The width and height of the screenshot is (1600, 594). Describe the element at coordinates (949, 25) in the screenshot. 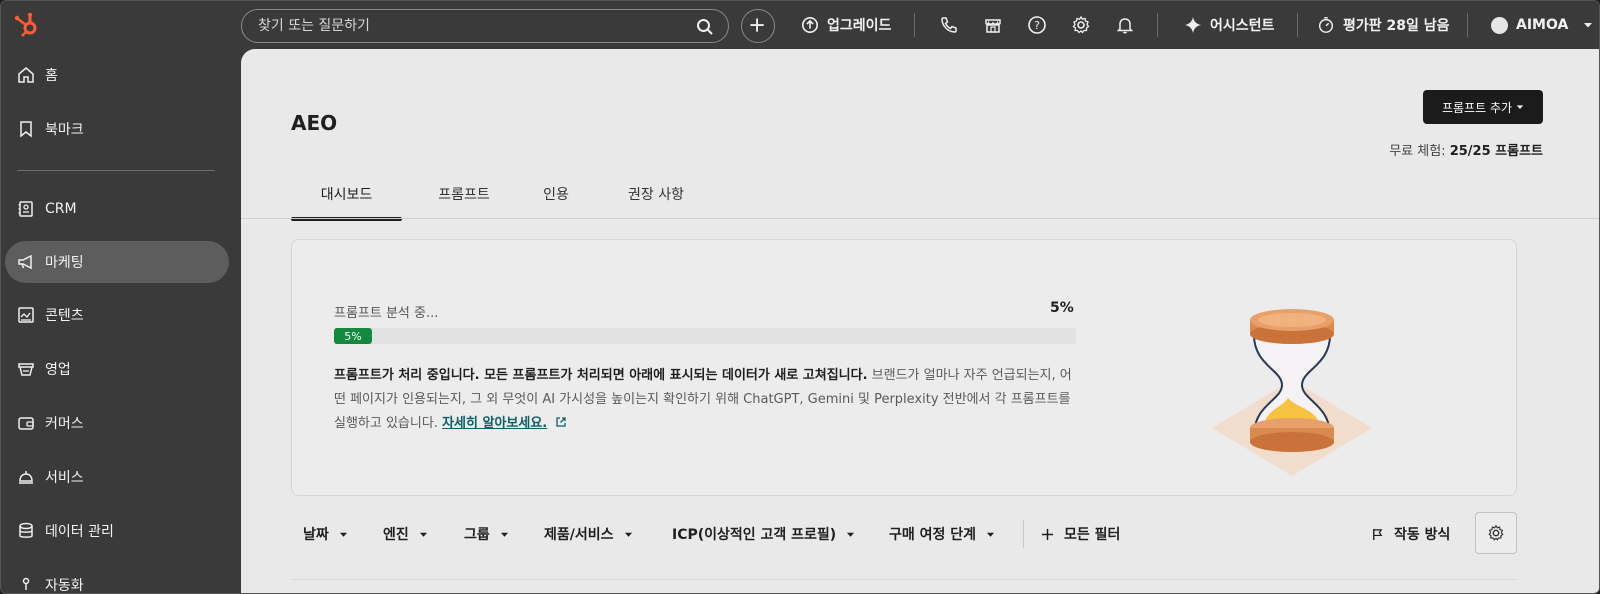

I see `phone-icon` at that location.